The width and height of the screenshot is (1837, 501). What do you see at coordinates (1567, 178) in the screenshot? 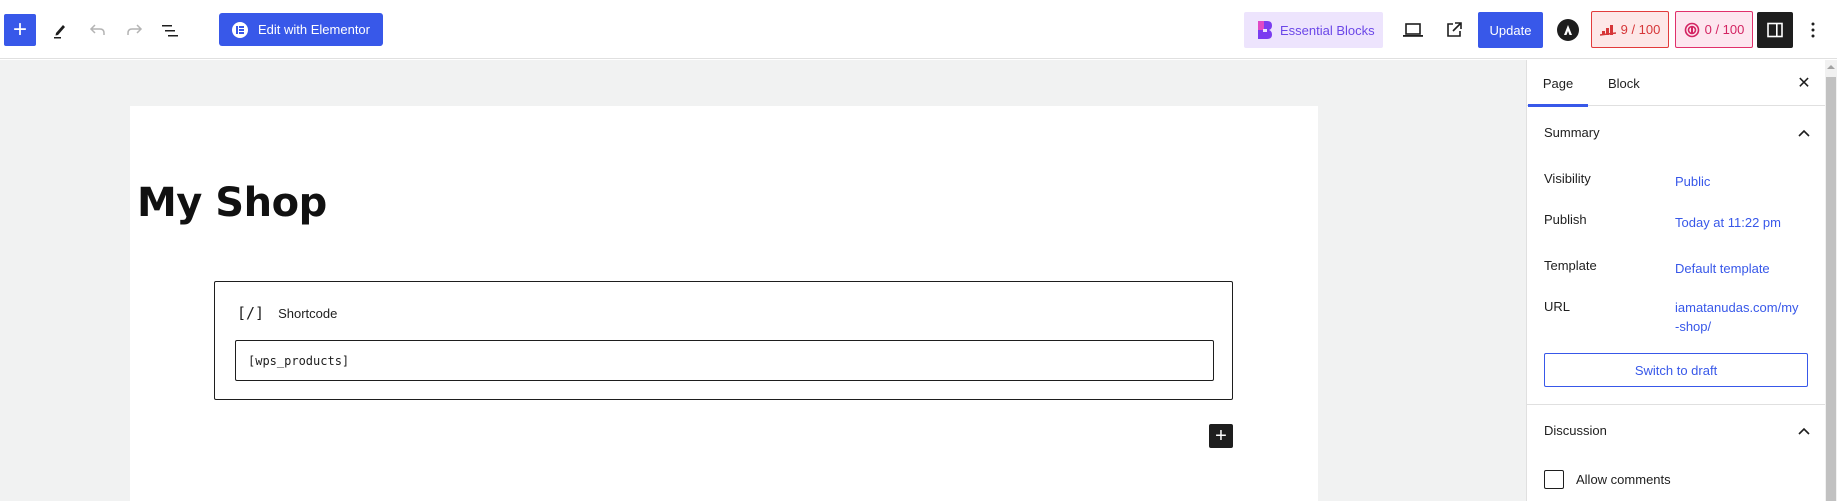
I see `visibility-label: Visibility` at bounding box center [1567, 178].